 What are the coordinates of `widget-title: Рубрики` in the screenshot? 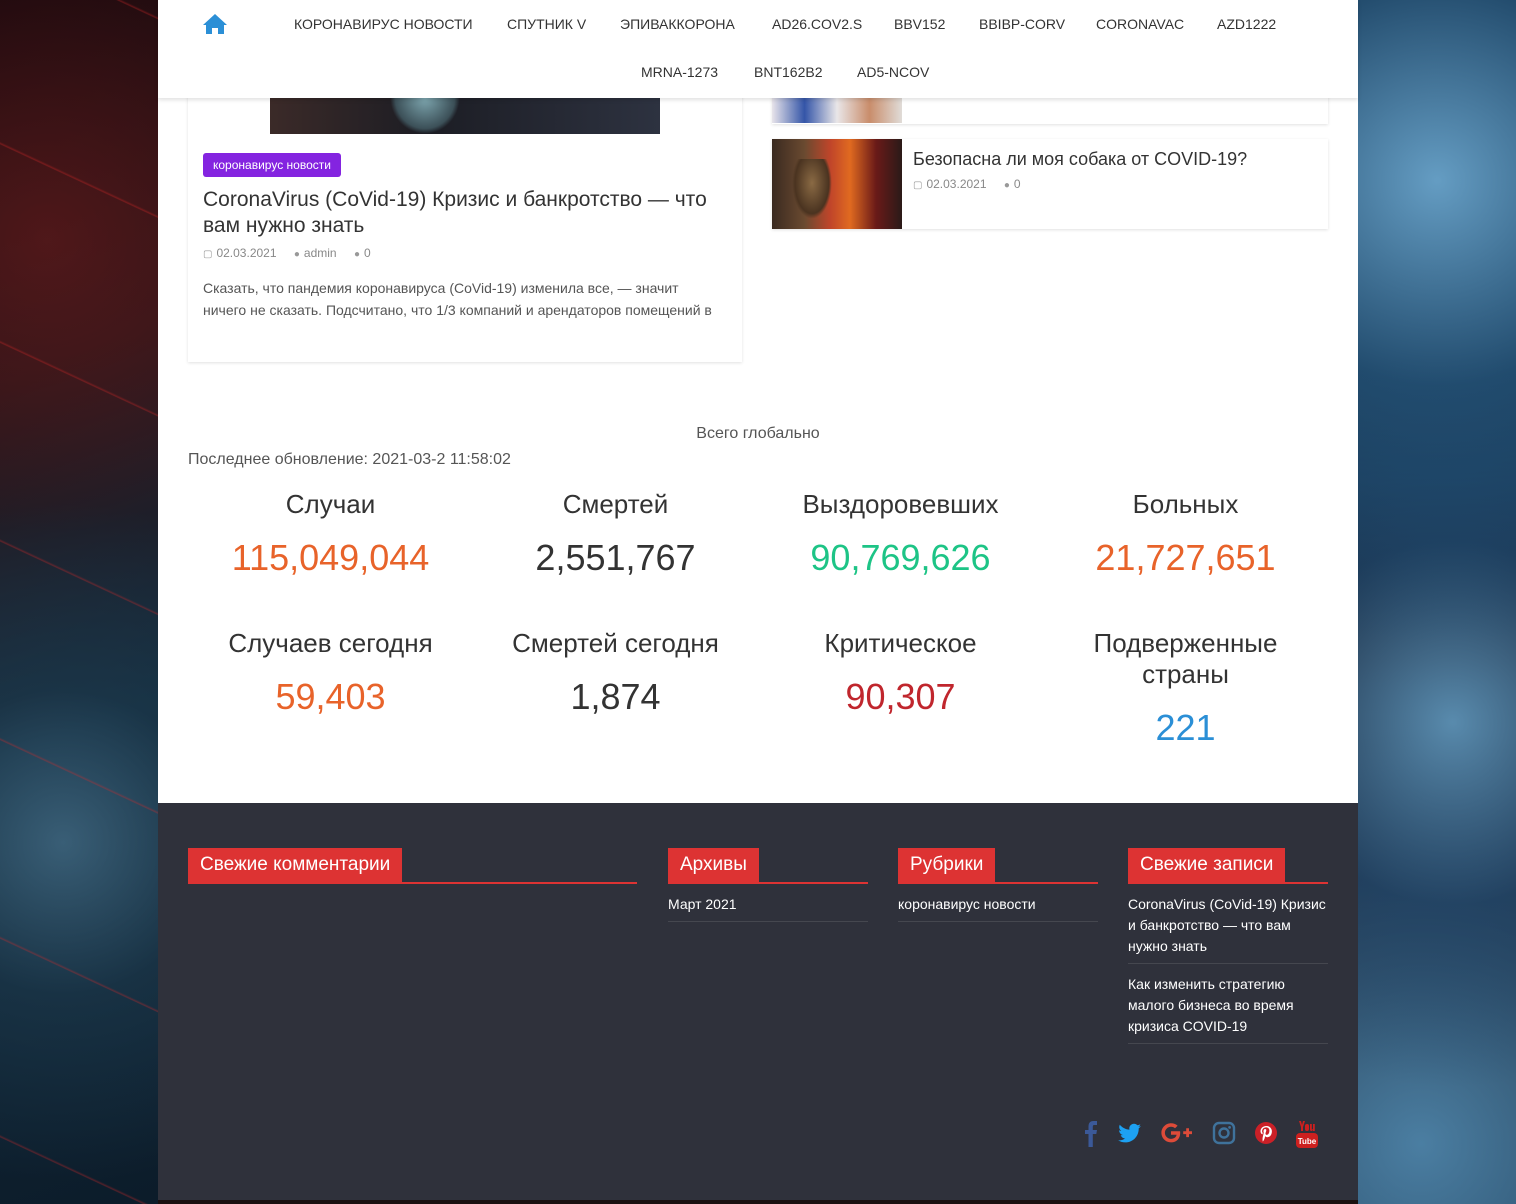 It's located at (998, 866).